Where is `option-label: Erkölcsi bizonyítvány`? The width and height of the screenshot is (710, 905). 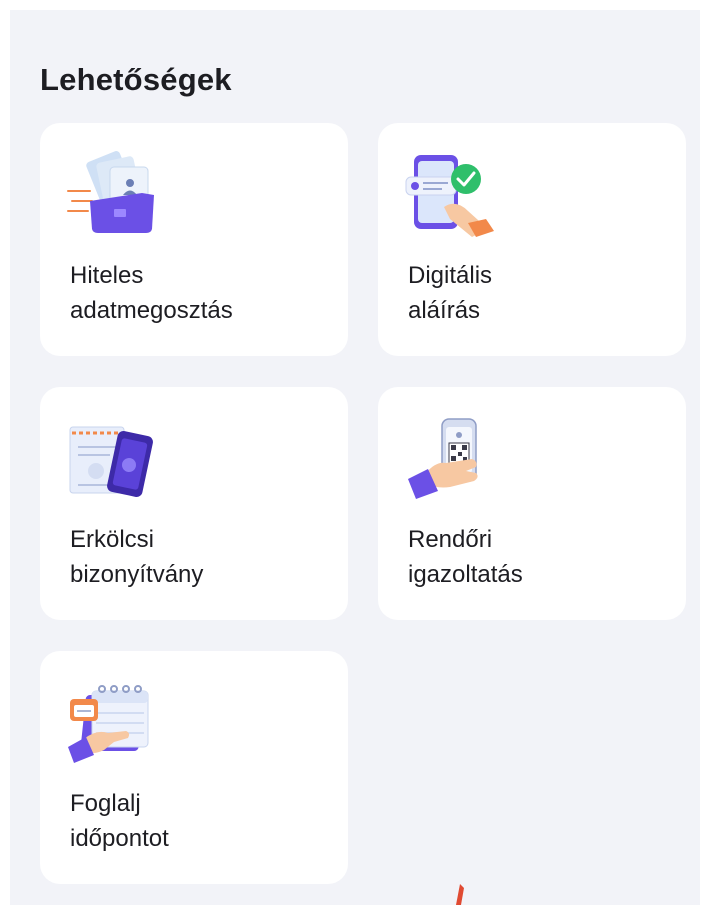
option-label: Erkölcsi bizonyítvány is located at coordinates (137, 557).